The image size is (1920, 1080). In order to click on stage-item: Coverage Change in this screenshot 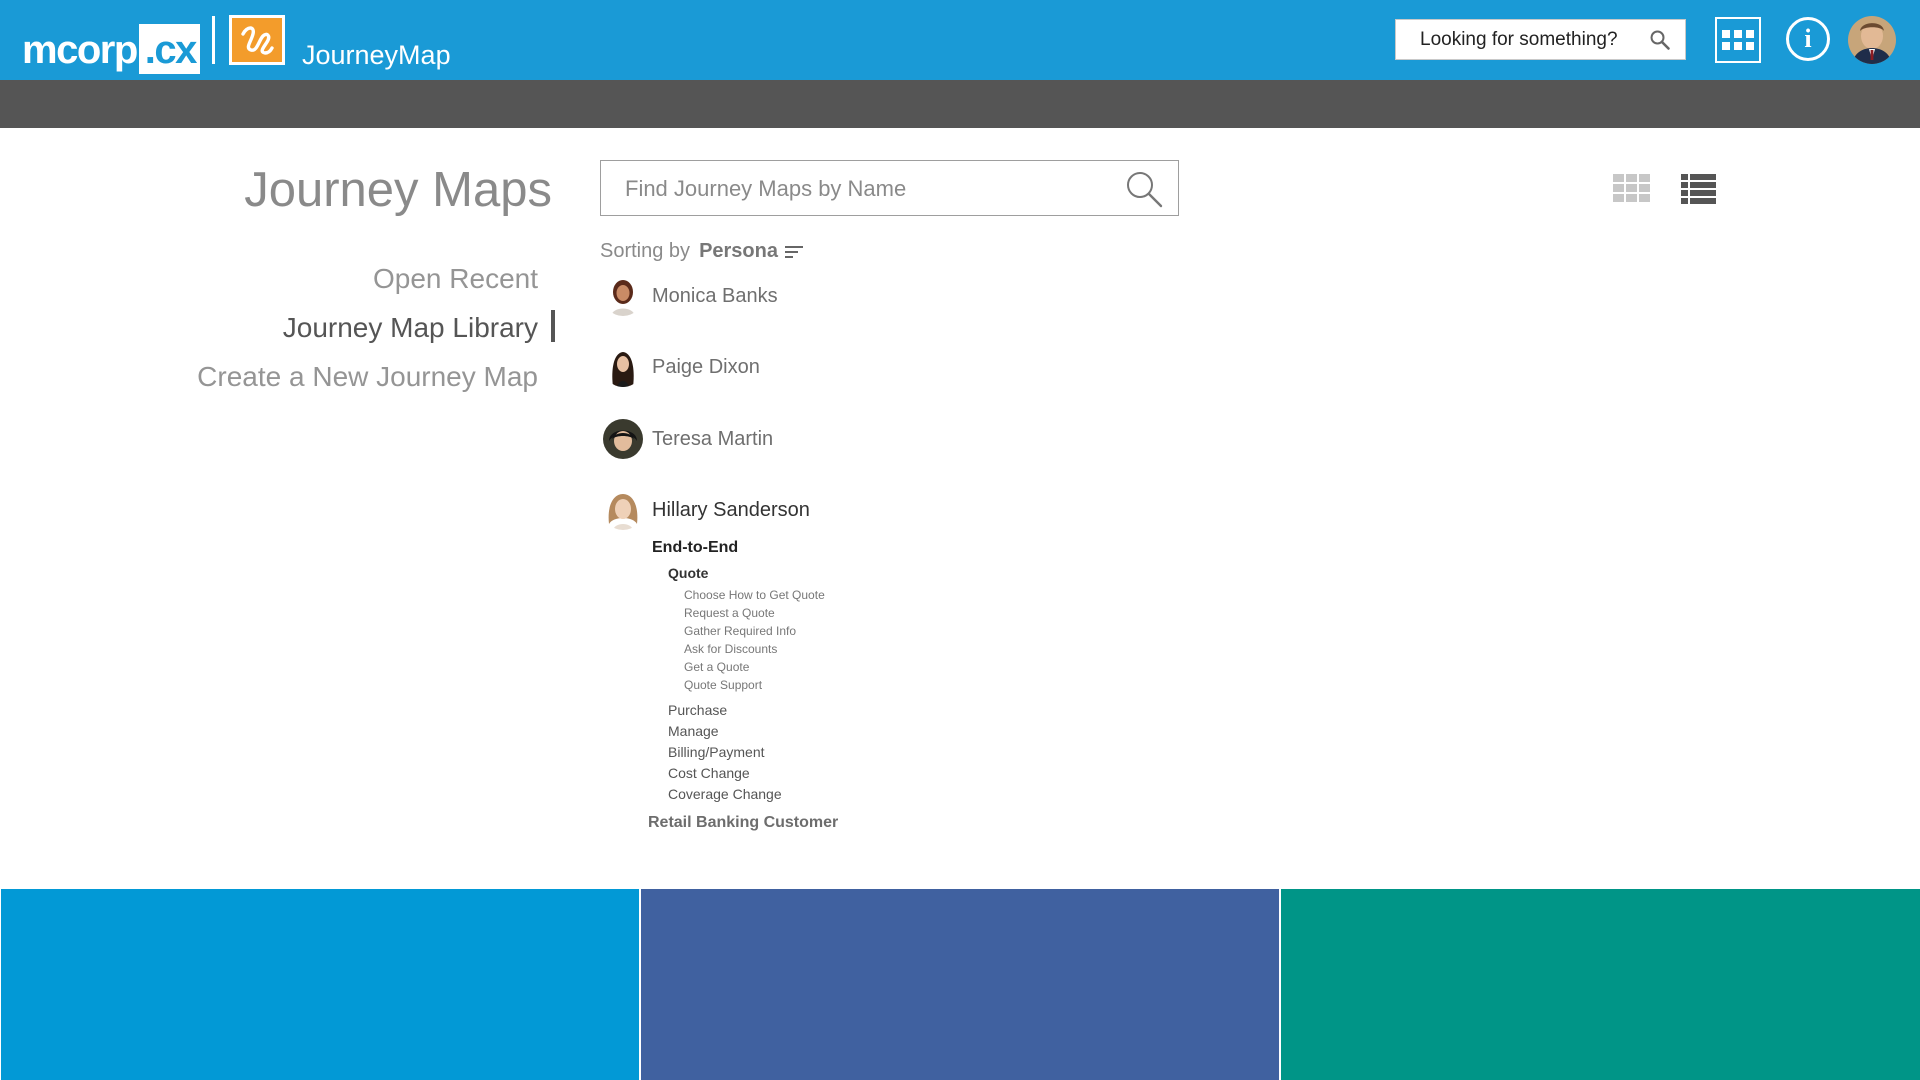, I will do `click(725, 794)`.